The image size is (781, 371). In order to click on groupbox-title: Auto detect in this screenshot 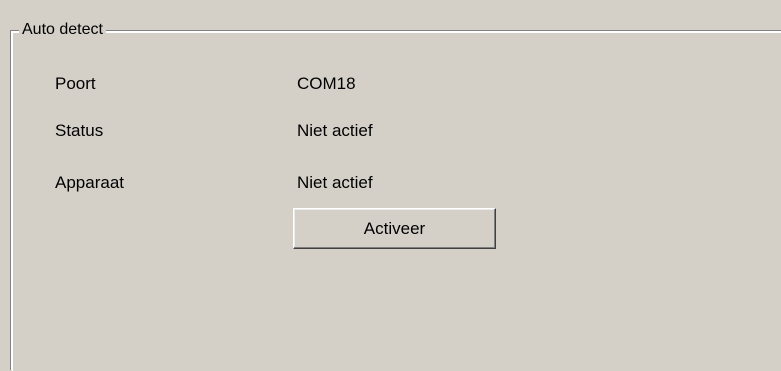, I will do `click(62, 30)`.